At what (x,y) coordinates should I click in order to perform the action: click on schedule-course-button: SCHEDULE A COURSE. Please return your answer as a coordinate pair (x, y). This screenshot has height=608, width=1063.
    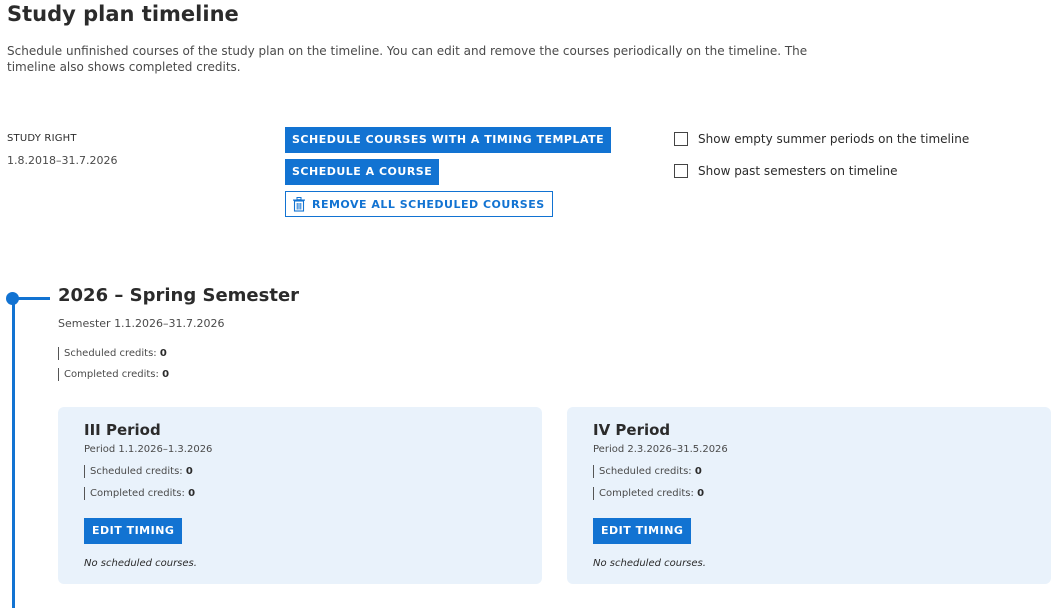
    Looking at the image, I should click on (362, 172).